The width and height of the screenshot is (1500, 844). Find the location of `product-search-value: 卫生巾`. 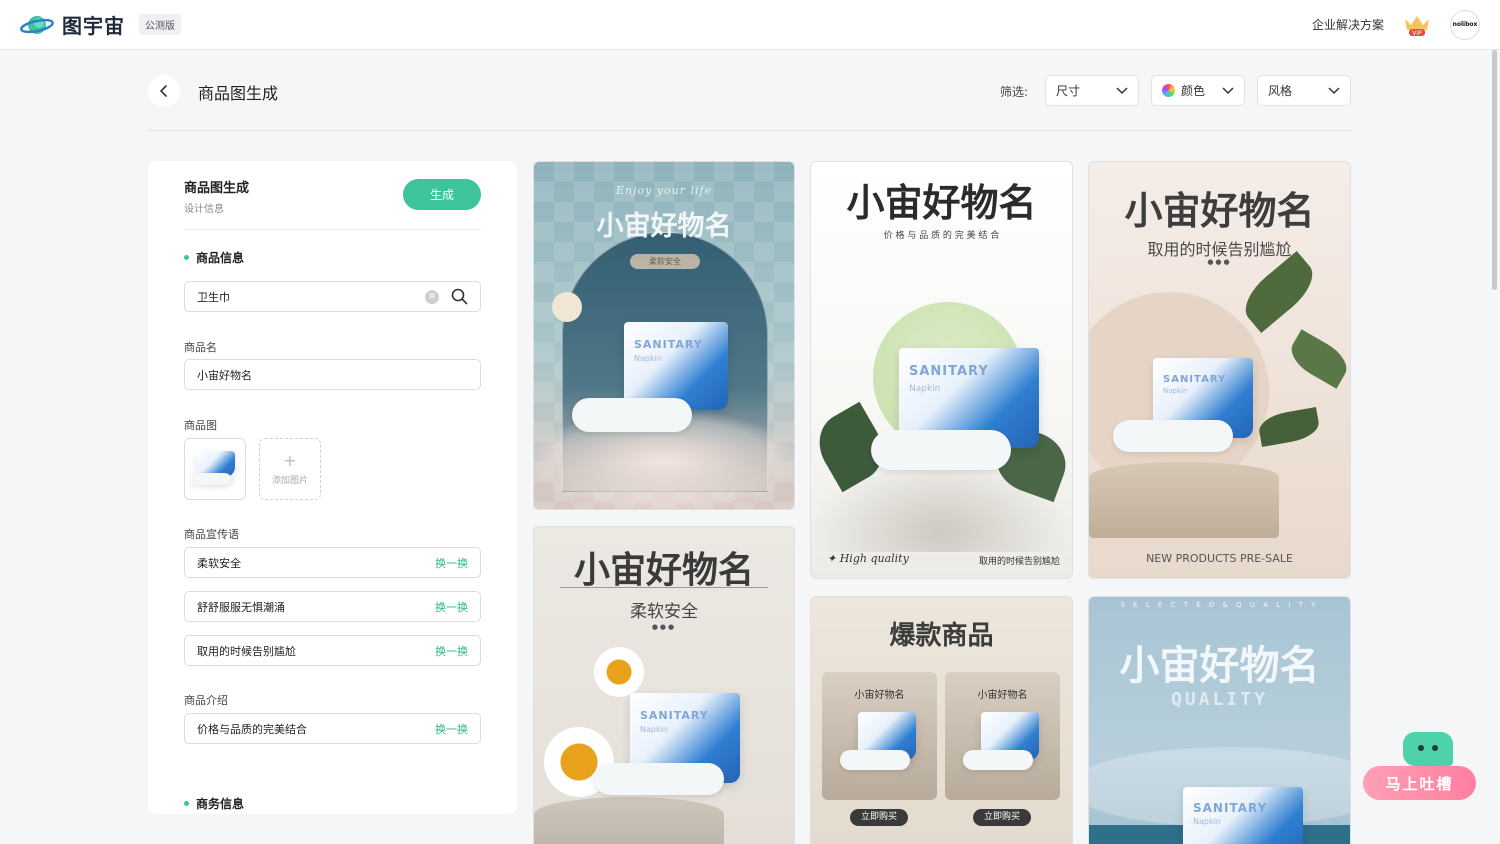

product-search-value: 卫生巾 is located at coordinates (213, 297).